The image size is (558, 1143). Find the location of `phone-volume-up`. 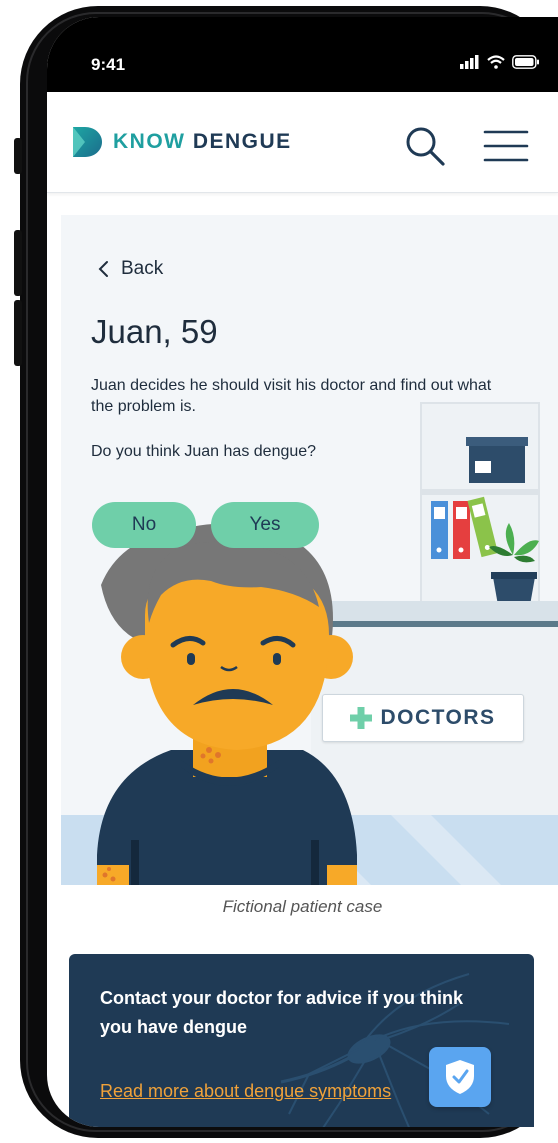

phone-volume-up is located at coordinates (18, 263).